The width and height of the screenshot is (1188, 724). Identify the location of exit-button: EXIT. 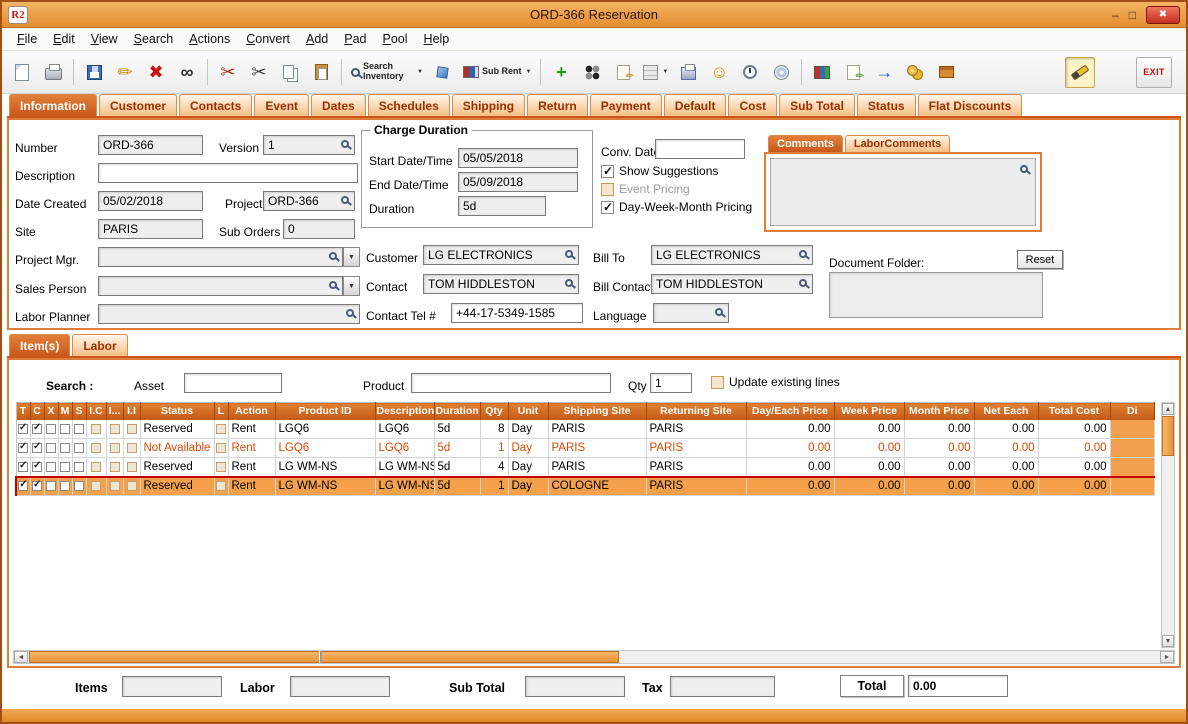
(1154, 72).